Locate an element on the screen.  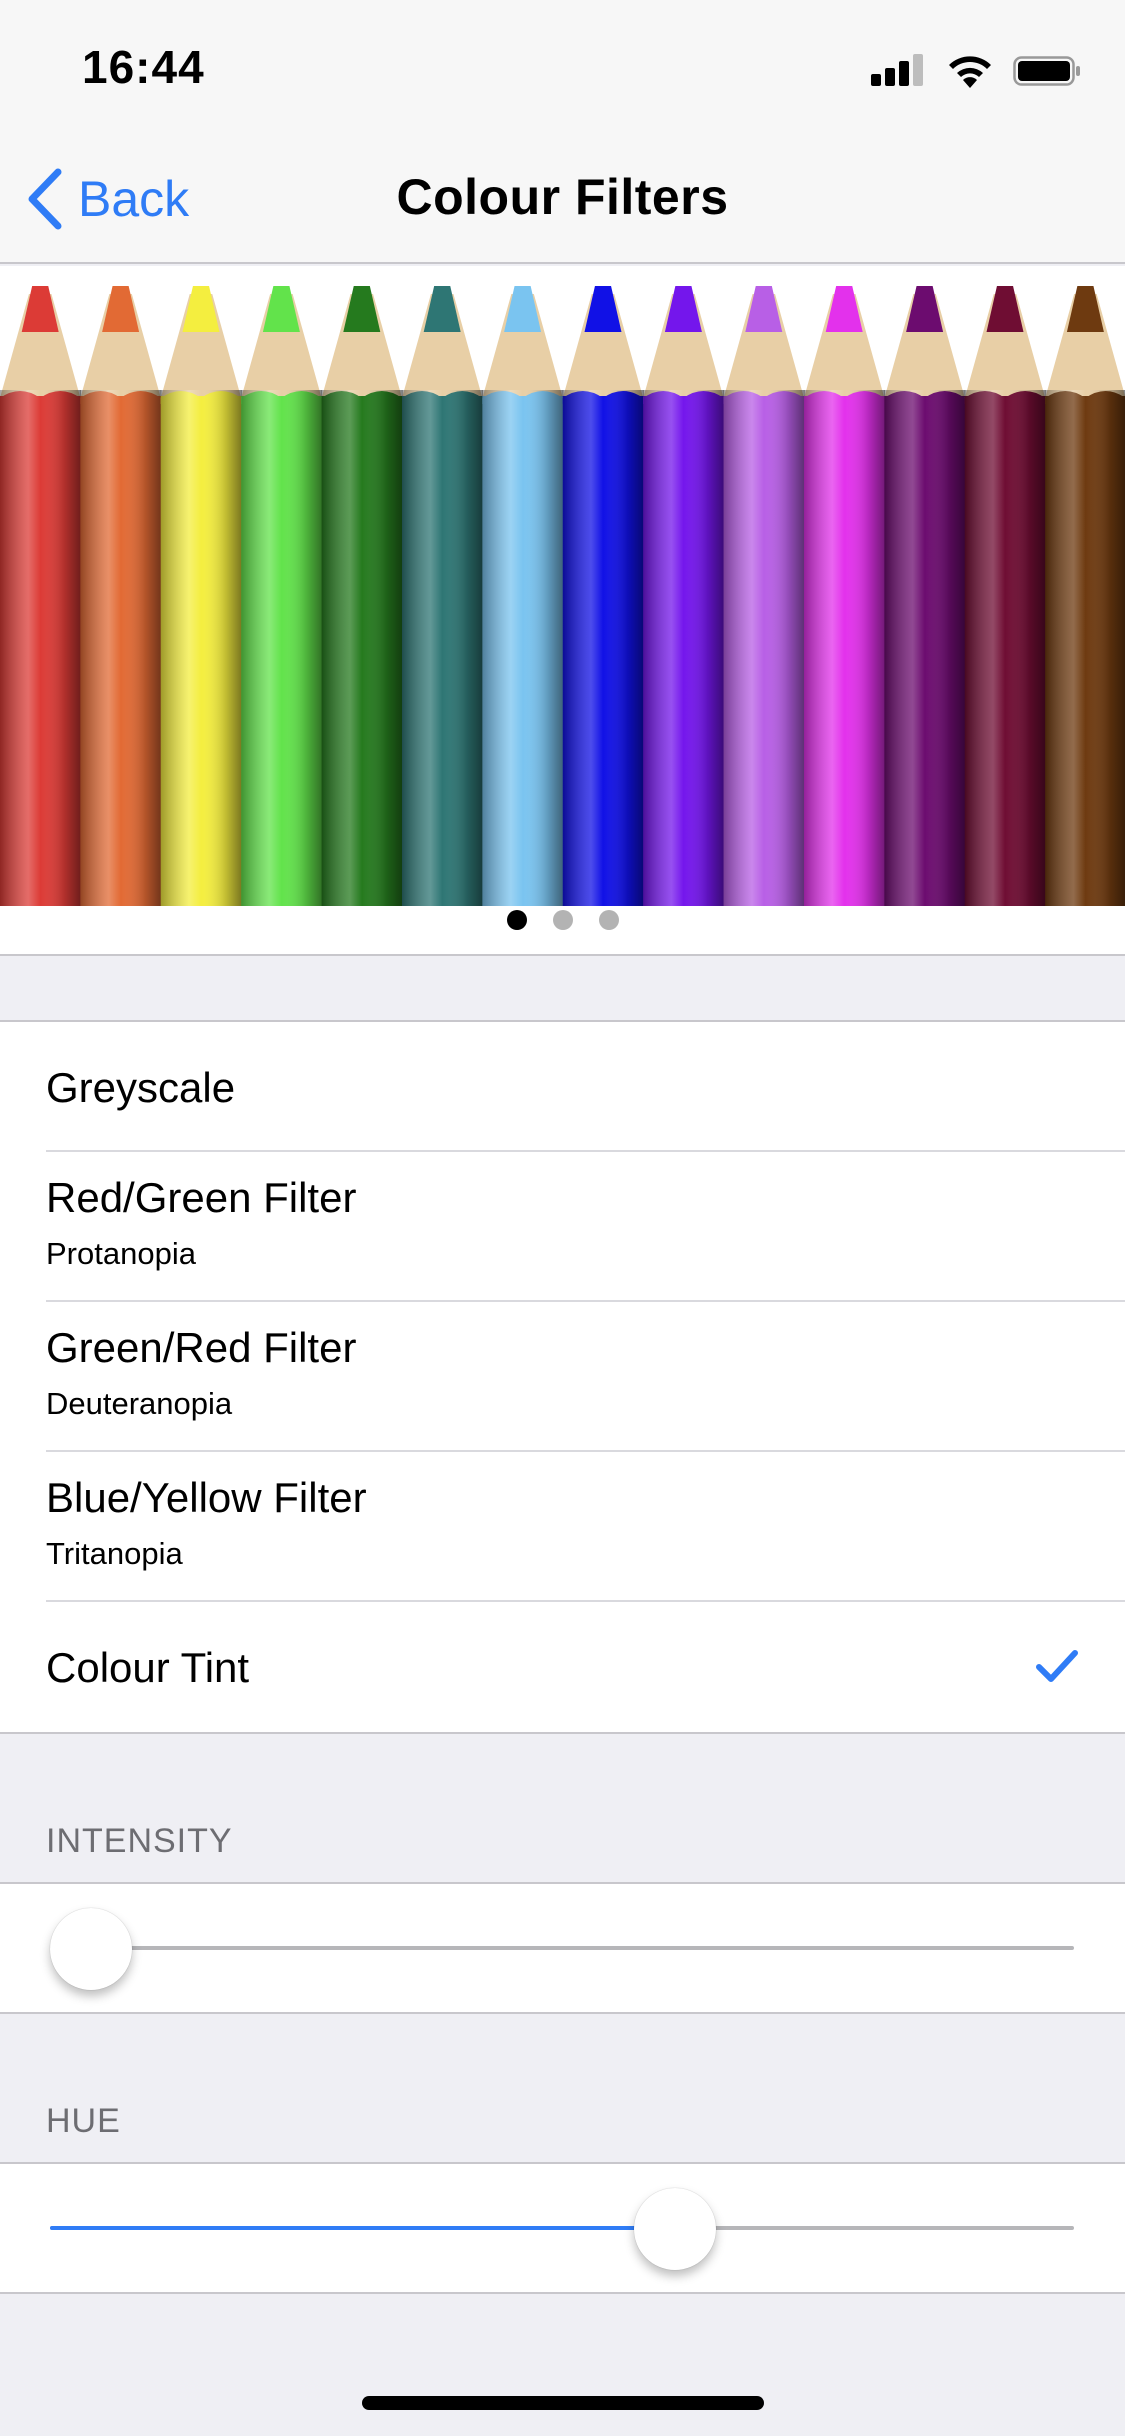
filter-title: Greyscale is located at coordinates (141, 1087).